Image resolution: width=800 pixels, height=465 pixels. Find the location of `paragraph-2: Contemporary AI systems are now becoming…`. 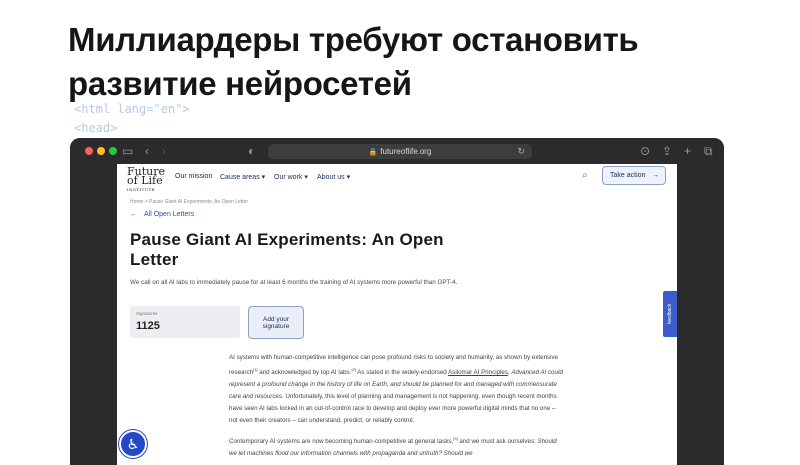

paragraph-2: Contemporary AI systems are now becoming… is located at coordinates (396, 446).